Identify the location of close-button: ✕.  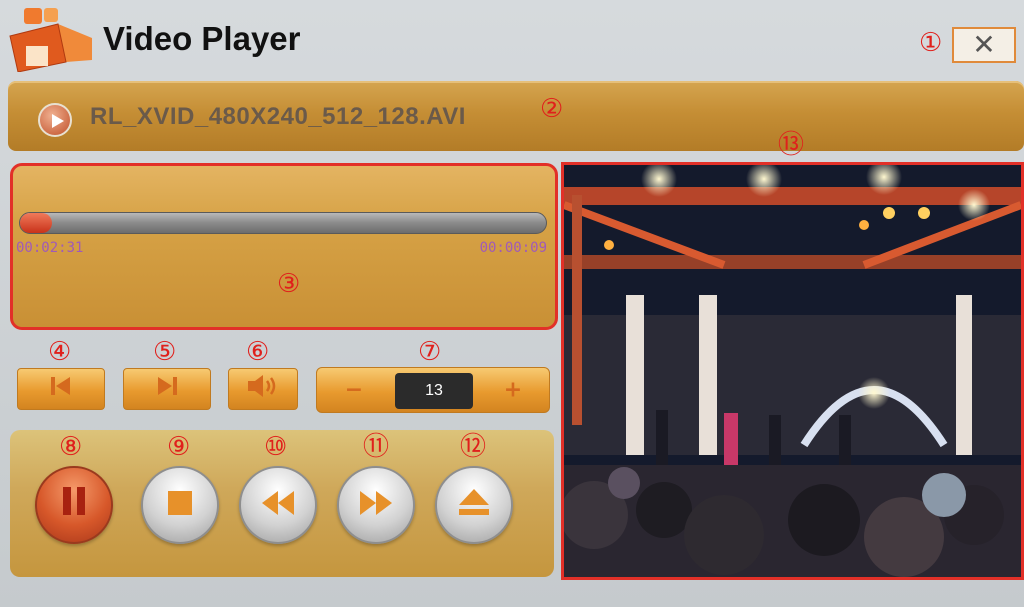
(984, 45).